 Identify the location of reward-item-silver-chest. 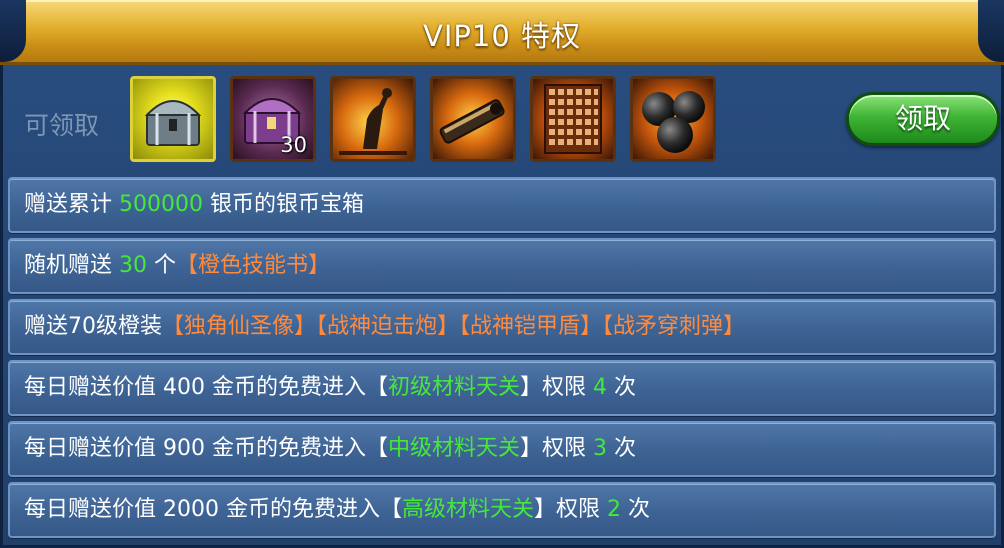
(173, 119).